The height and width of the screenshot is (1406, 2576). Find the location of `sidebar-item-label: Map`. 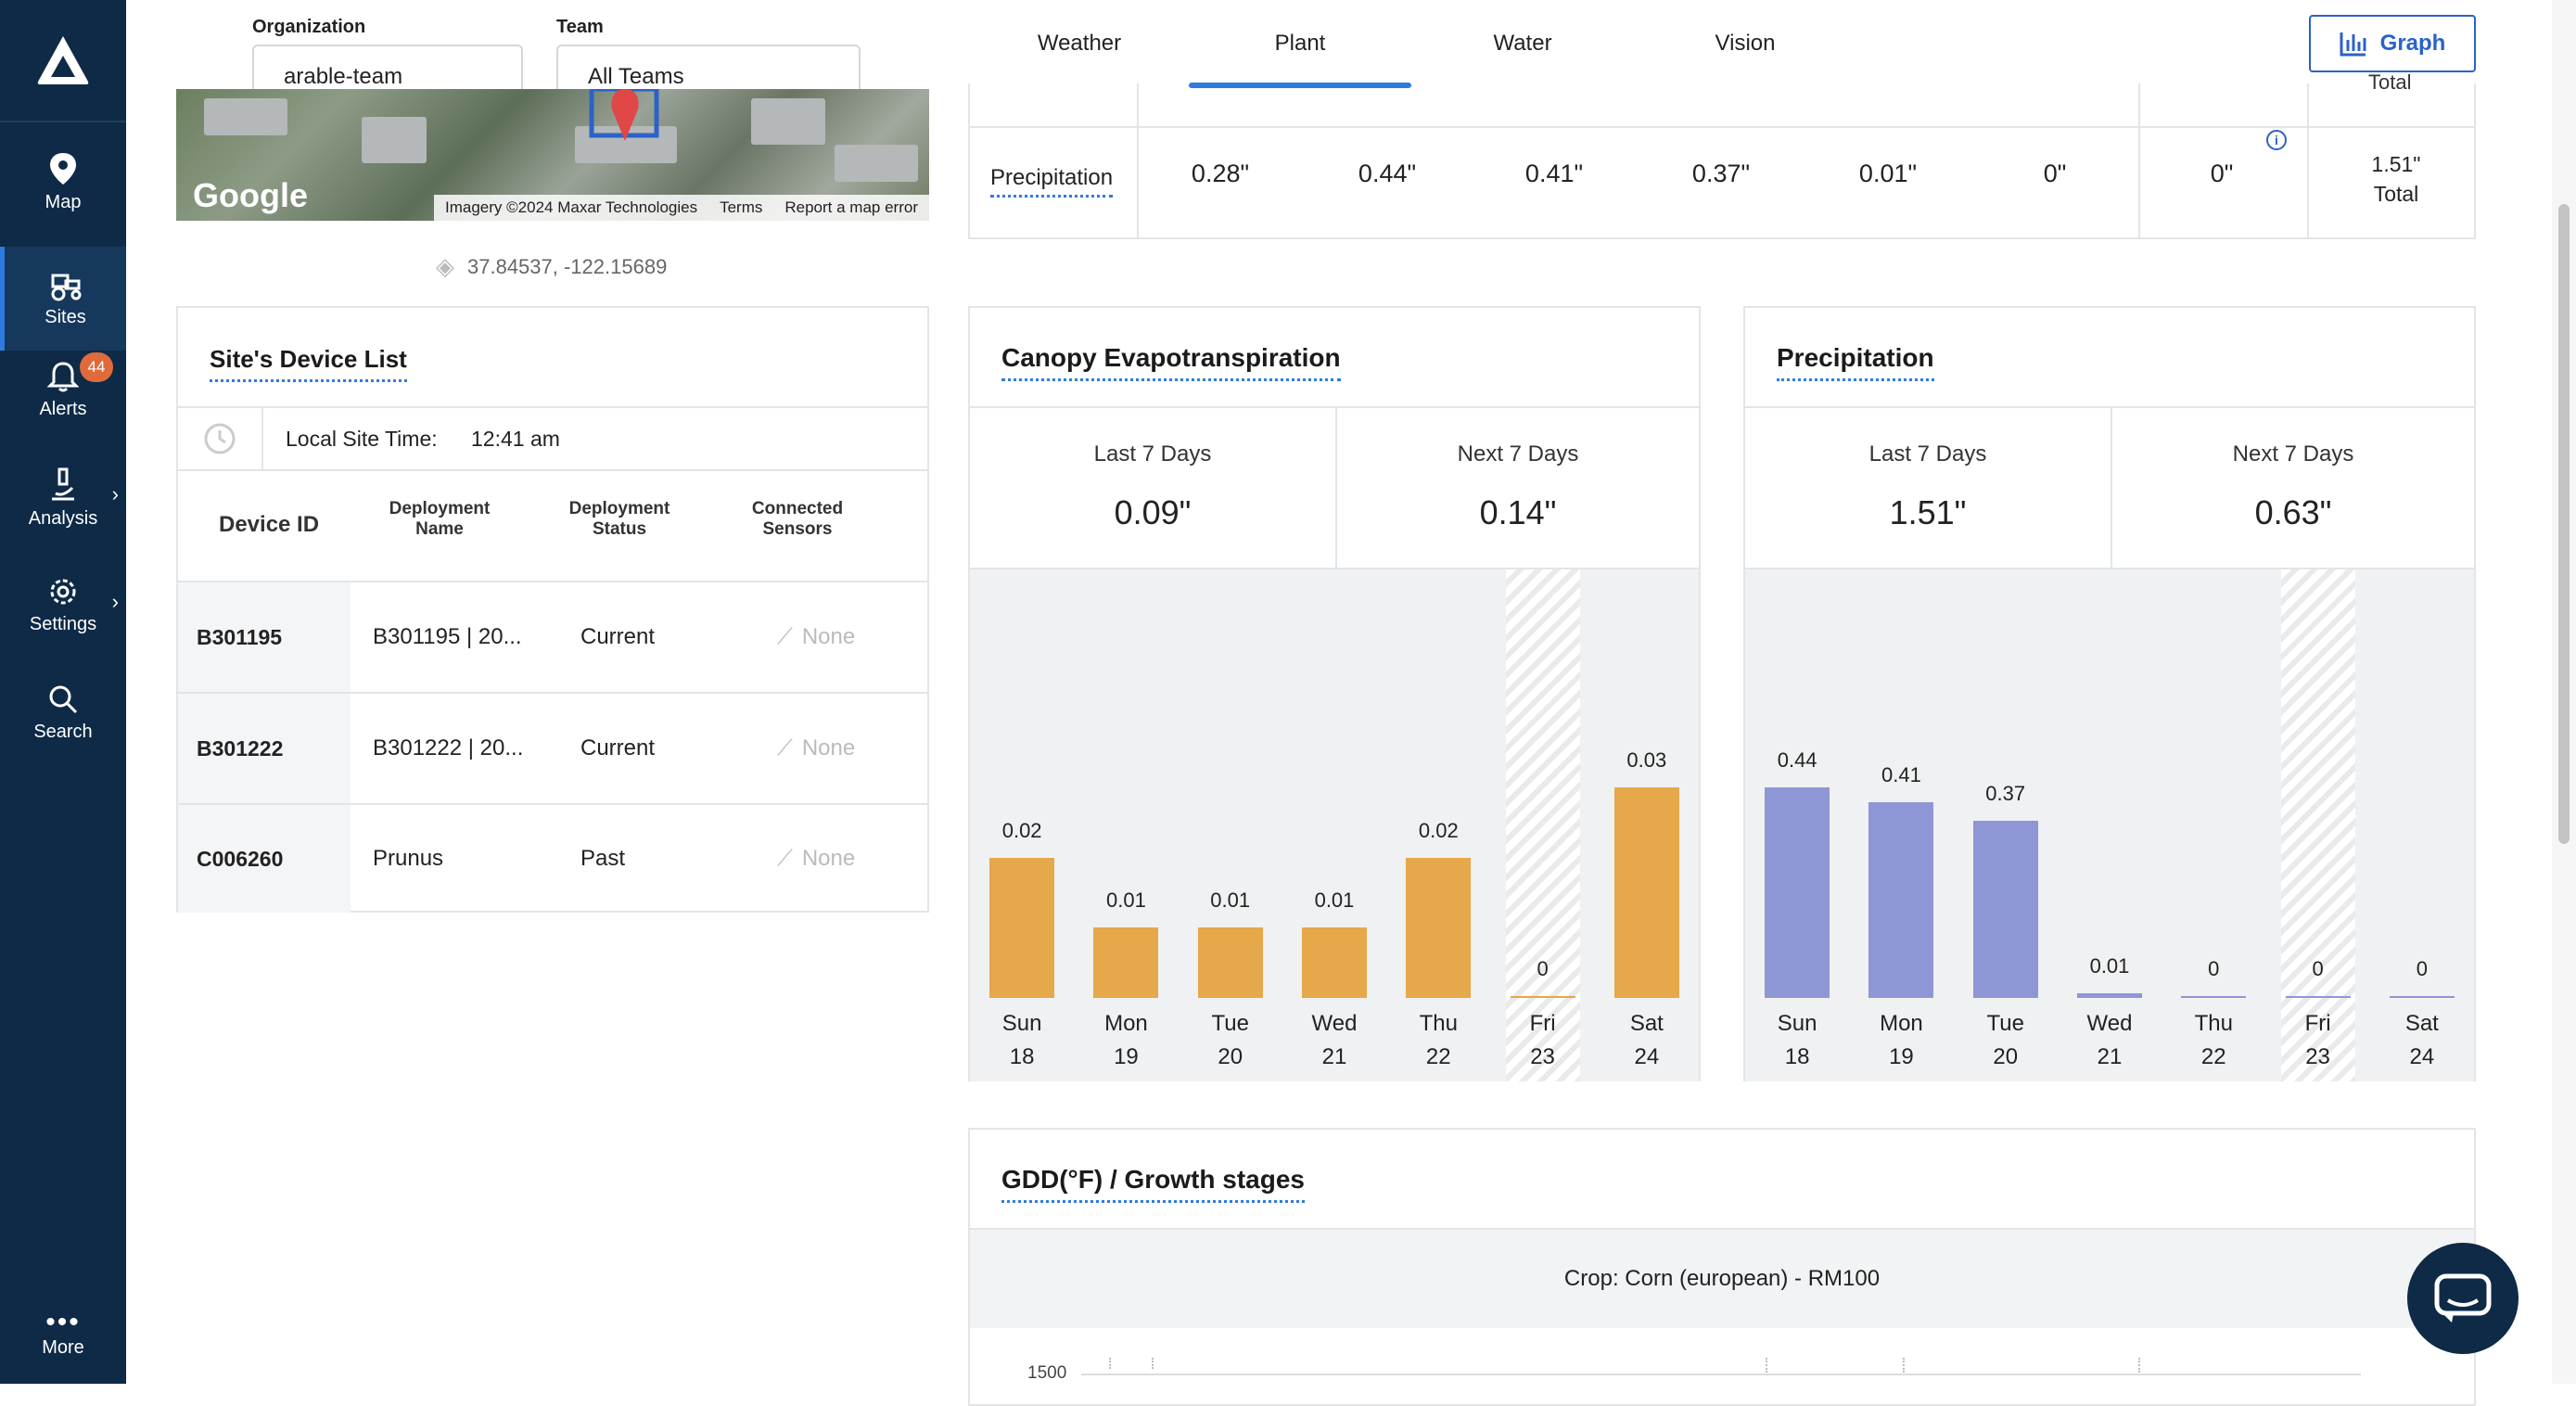

sidebar-item-label: Map is located at coordinates (64, 201).